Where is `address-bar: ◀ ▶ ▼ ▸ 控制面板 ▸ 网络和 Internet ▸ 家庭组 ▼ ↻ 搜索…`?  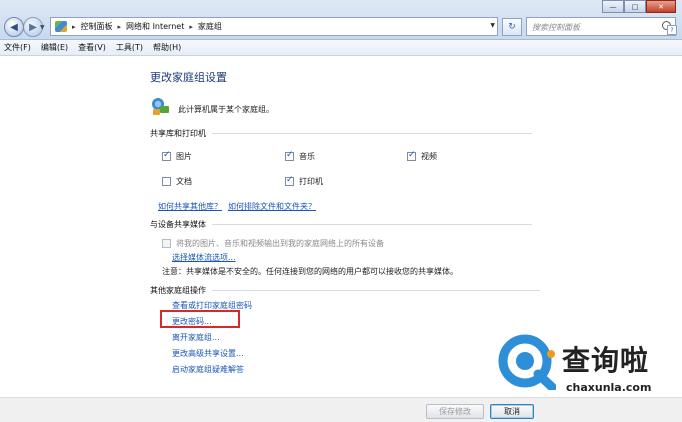 address-bar: ◀ ▶ ▼ ▸ 控制面板 ▸ 网络和 Internet ▸ 家庭组 ▼ ↻ 搜索… is located at coordinates (341, 20).